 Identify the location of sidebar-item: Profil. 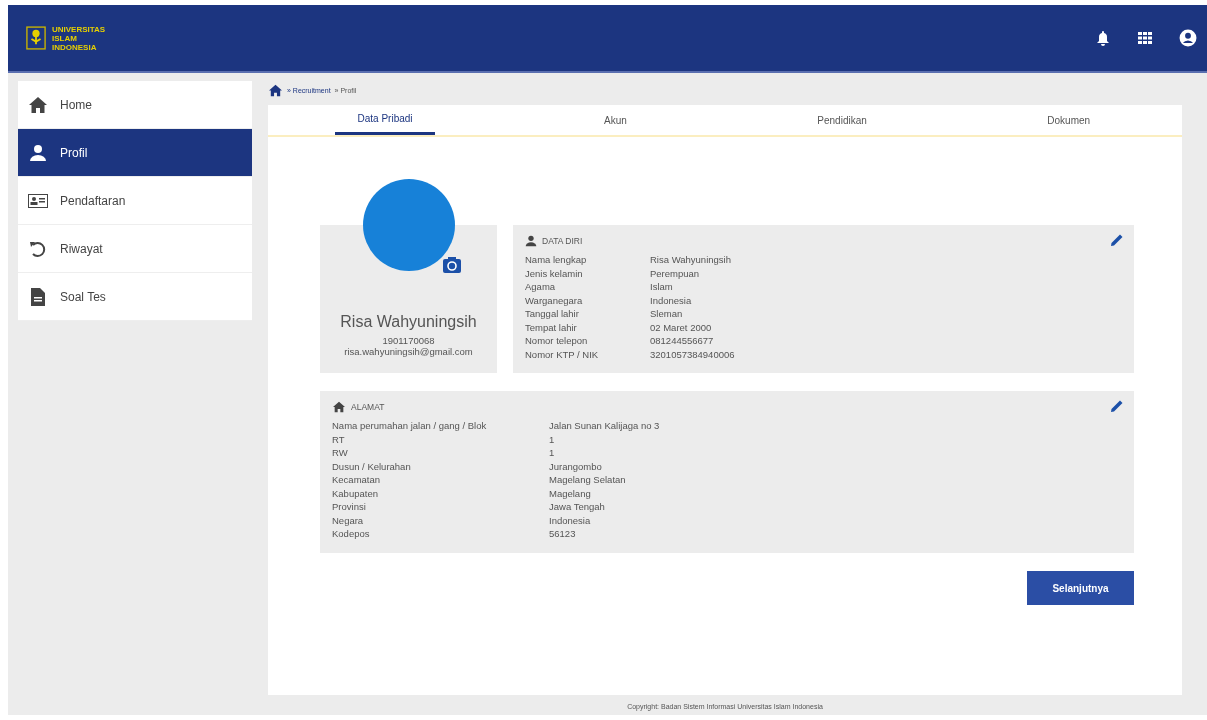
(135, 153).